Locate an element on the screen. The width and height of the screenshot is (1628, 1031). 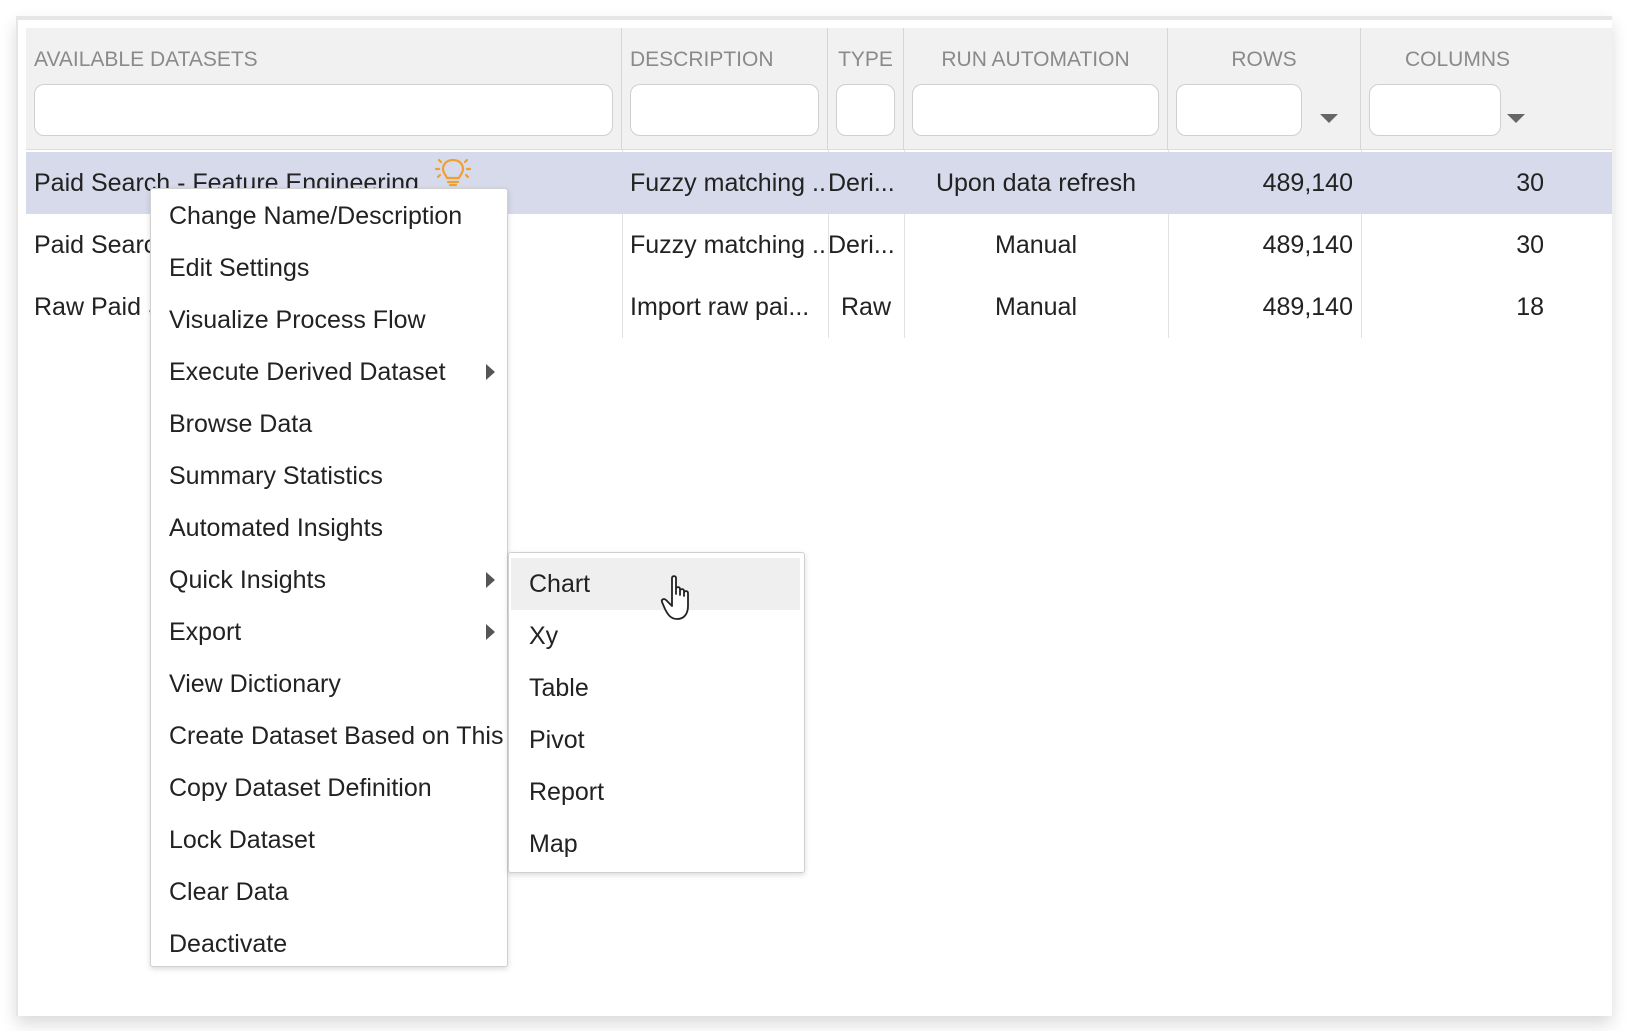
menu-item-change-name: Change Name/Description is located at coordinates (329, 216).